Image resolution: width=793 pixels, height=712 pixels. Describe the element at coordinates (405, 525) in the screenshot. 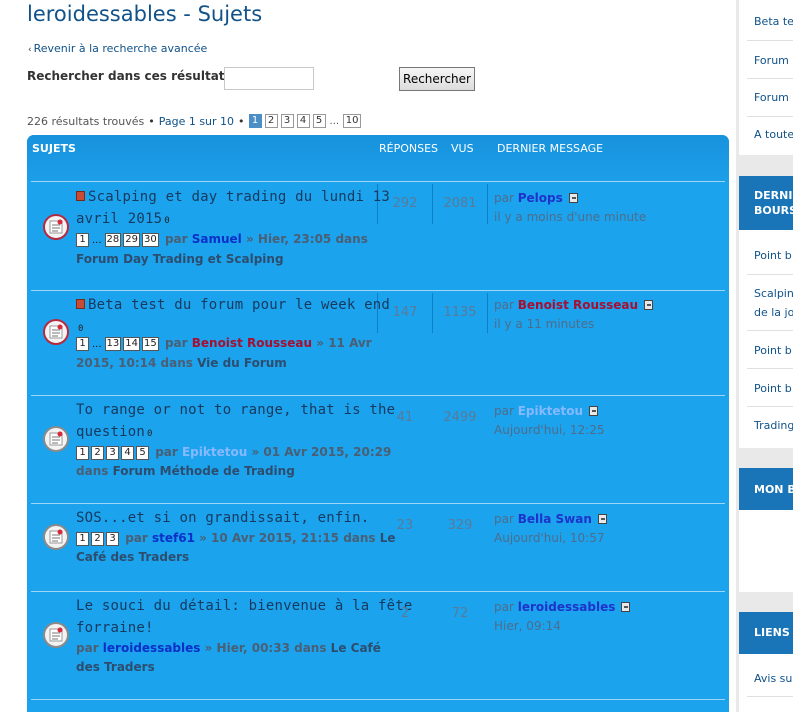

I see `reply-count: 23` at that location.